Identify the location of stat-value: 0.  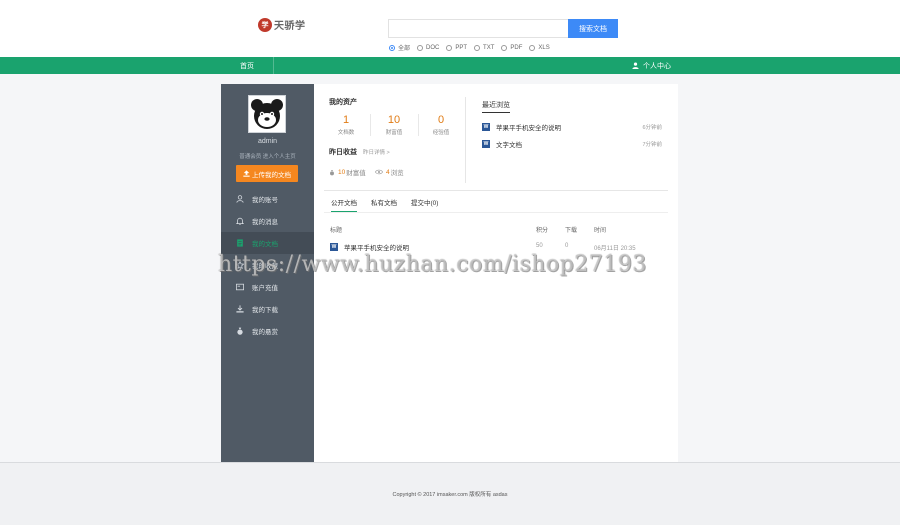
(441, 120).